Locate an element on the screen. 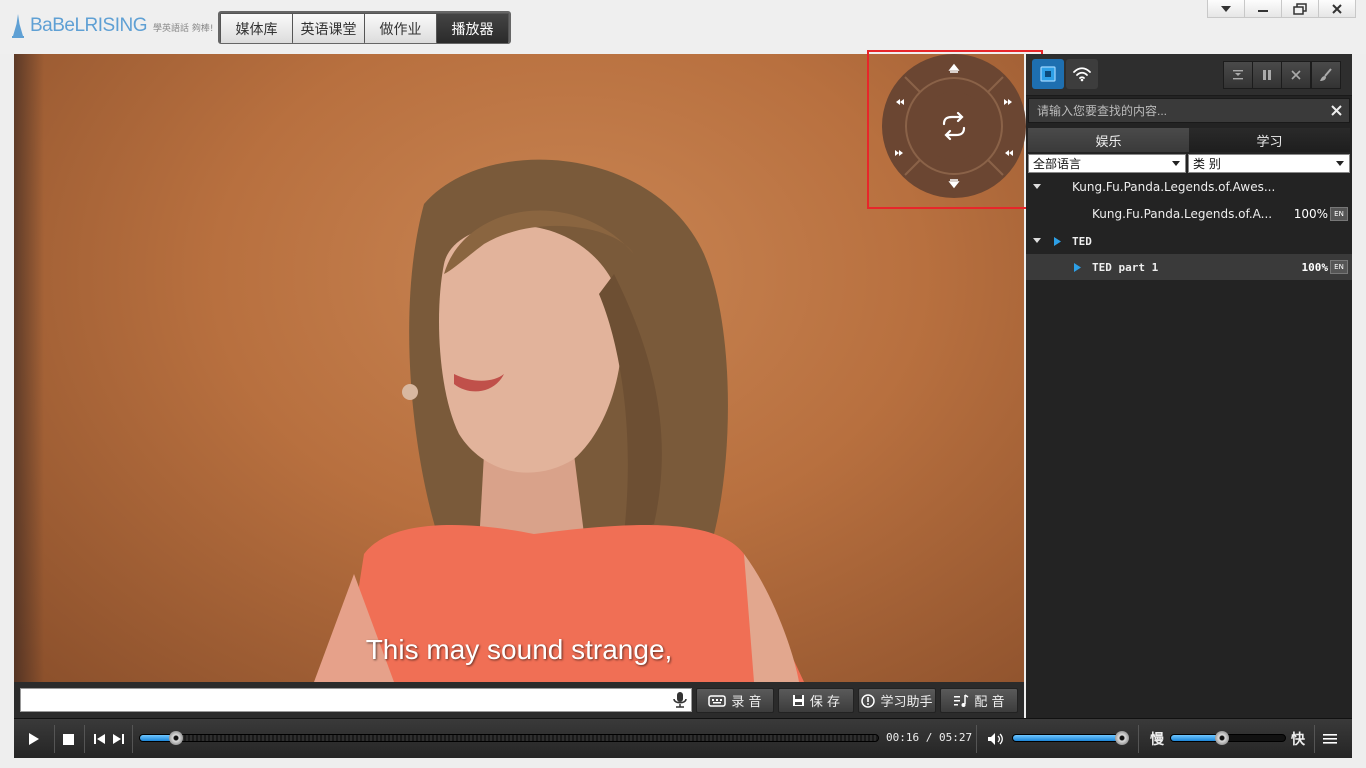  local-media-tab is located at coordinates (1048, 74).